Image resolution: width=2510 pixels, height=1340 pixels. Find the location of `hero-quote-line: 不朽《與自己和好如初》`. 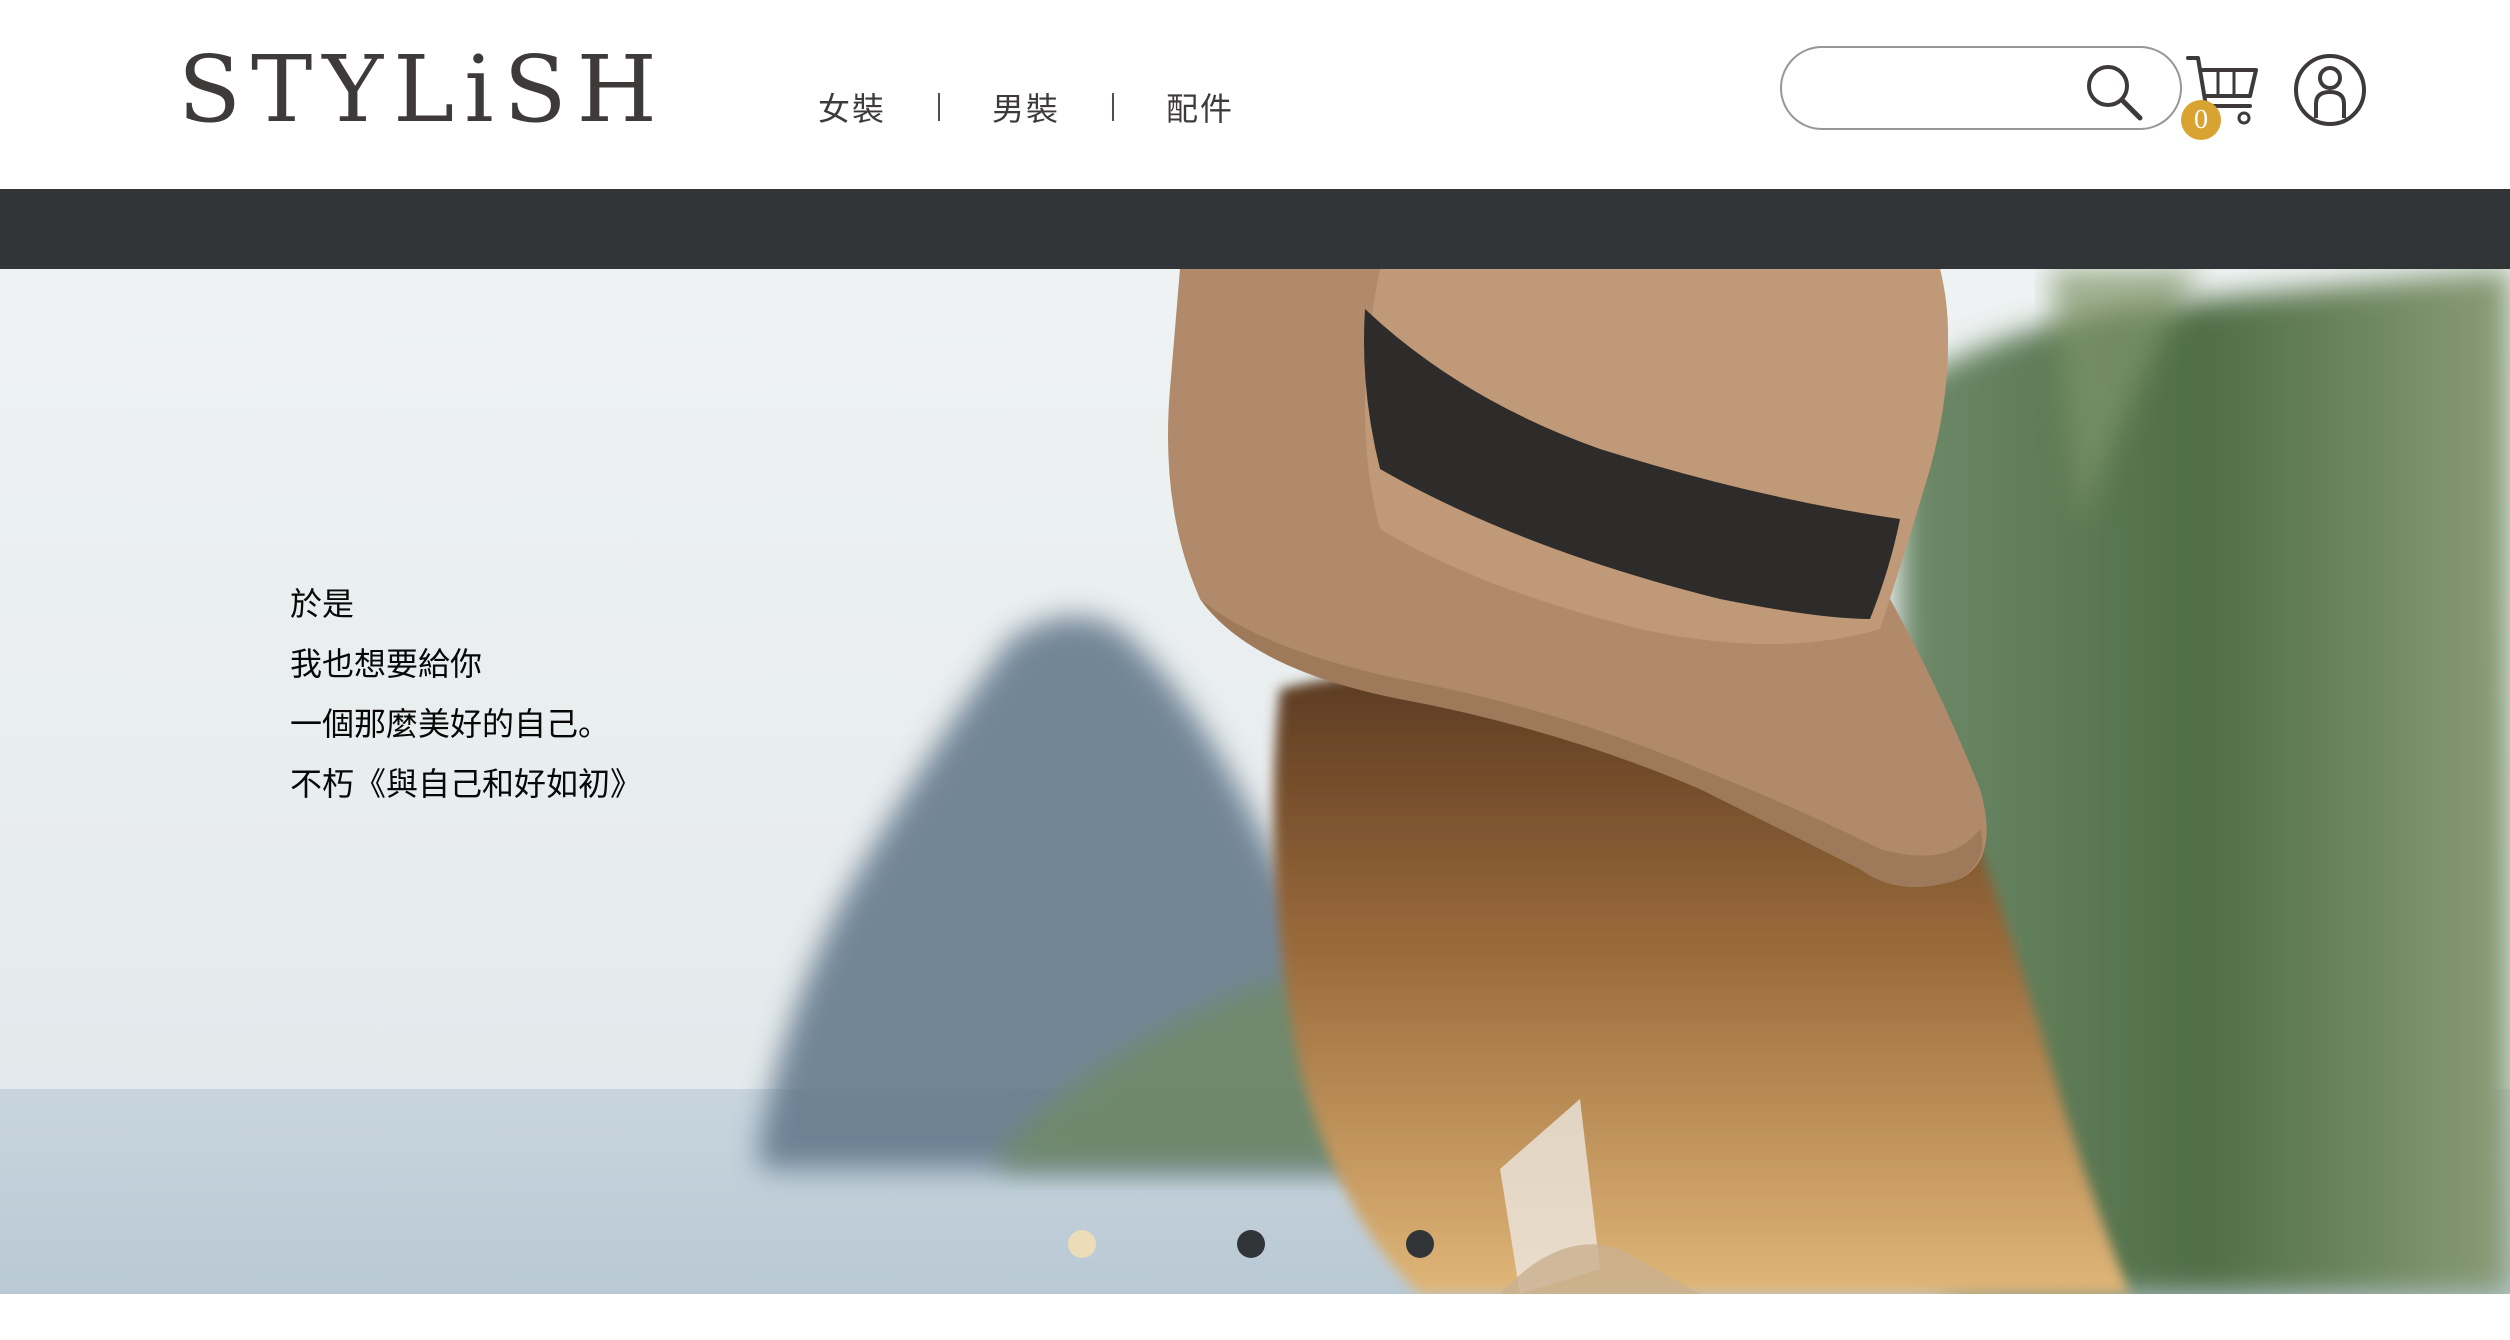

hero-quote-line: 不朽《與自己和好如初》 is located at coordinates (466, 784).